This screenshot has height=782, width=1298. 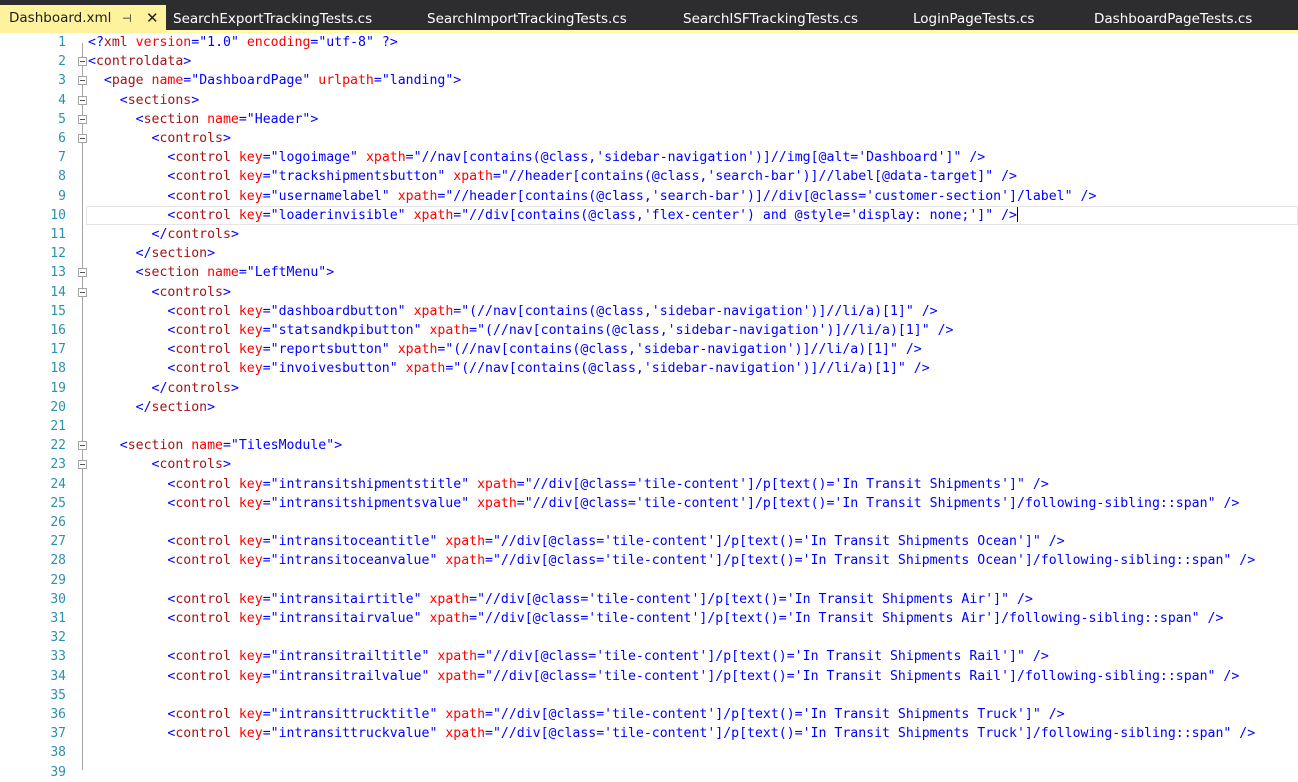 What do you see at coordinates (346, 42) in the screenshot?
I see `code-token: utf-8` at bounding box center [346, 42].